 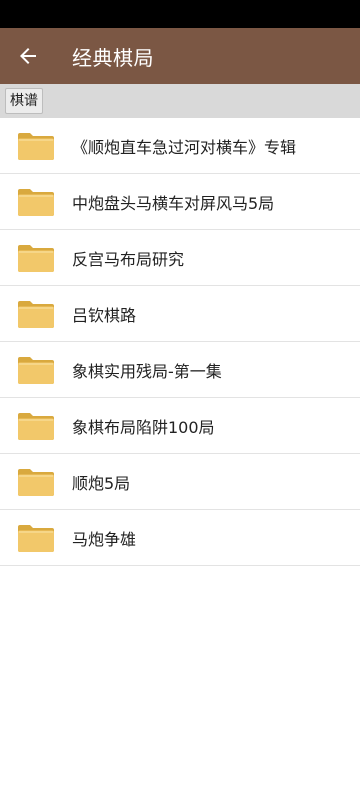 I want to click on list-item: 马炮争雄, so click(x=180, y=538).